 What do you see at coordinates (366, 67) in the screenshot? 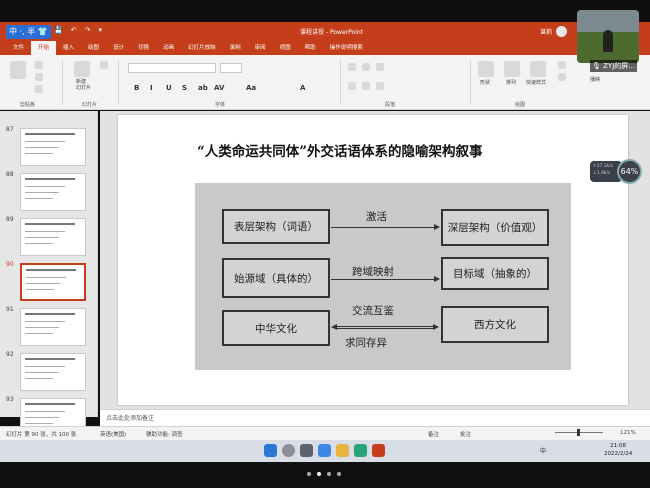
I see `numbering-icon` at bounding box center [366, 67].